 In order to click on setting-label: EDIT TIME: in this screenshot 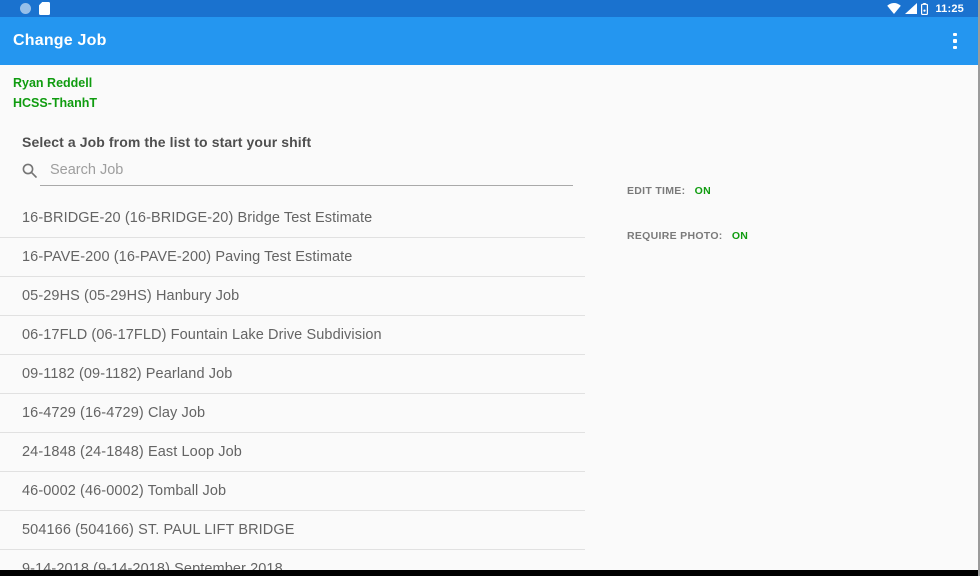, I will do `click(656, 191)`.